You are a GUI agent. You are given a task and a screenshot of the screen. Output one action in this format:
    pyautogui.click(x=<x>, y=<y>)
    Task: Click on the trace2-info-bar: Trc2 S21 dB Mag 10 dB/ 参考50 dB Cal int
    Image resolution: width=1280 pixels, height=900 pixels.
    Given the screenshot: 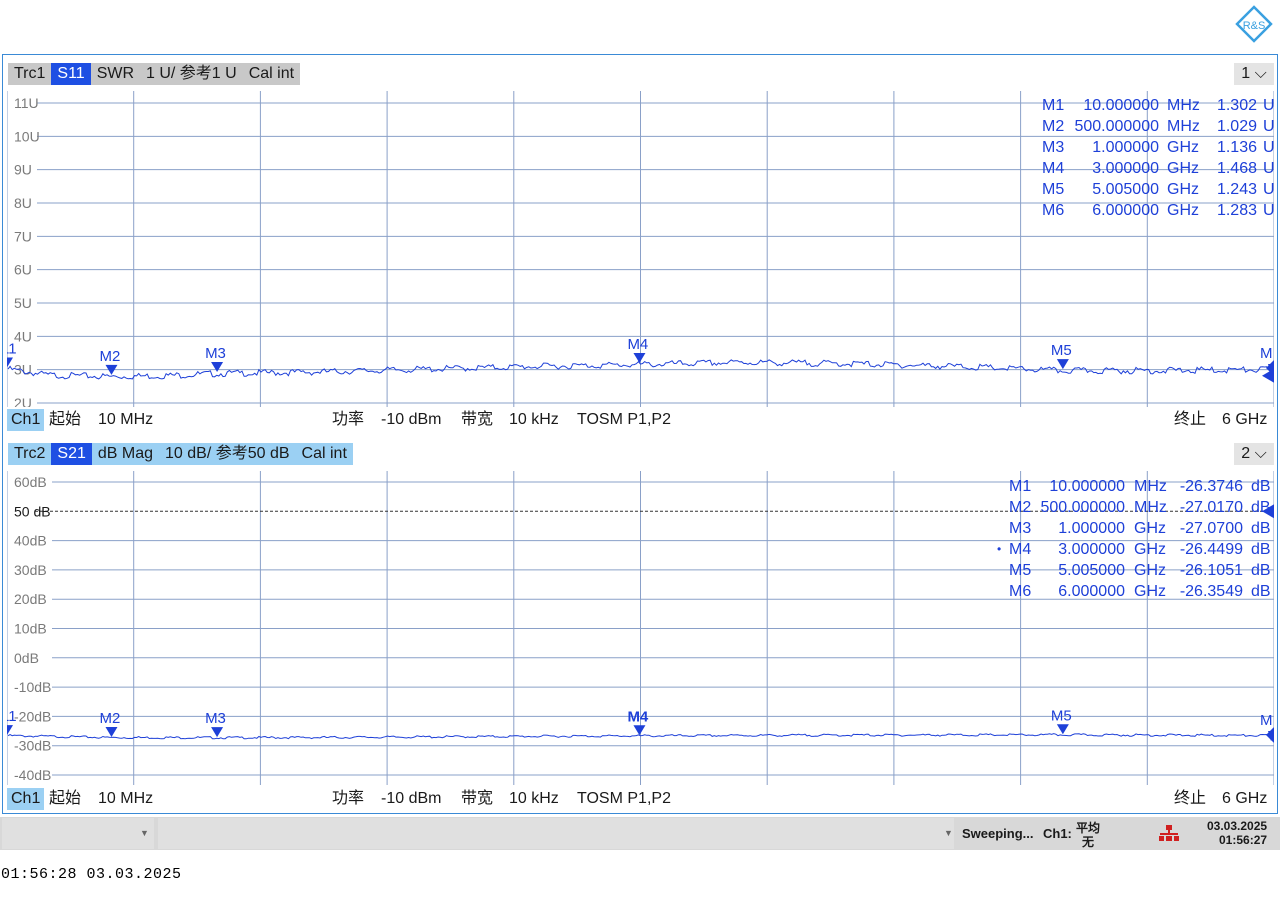 What is the action you would take?
    pyautogui.click(x=180, y=454)
    